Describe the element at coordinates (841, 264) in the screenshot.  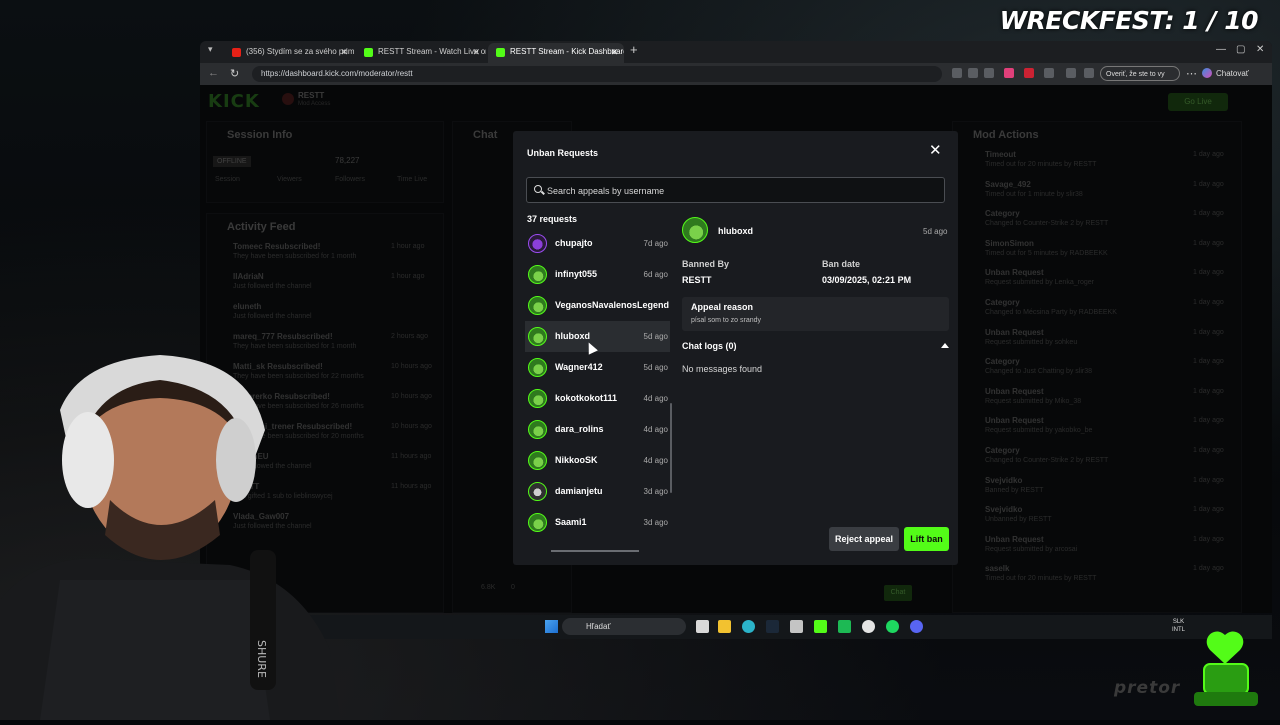
I see `ban-date-label: Ban date` at that location.